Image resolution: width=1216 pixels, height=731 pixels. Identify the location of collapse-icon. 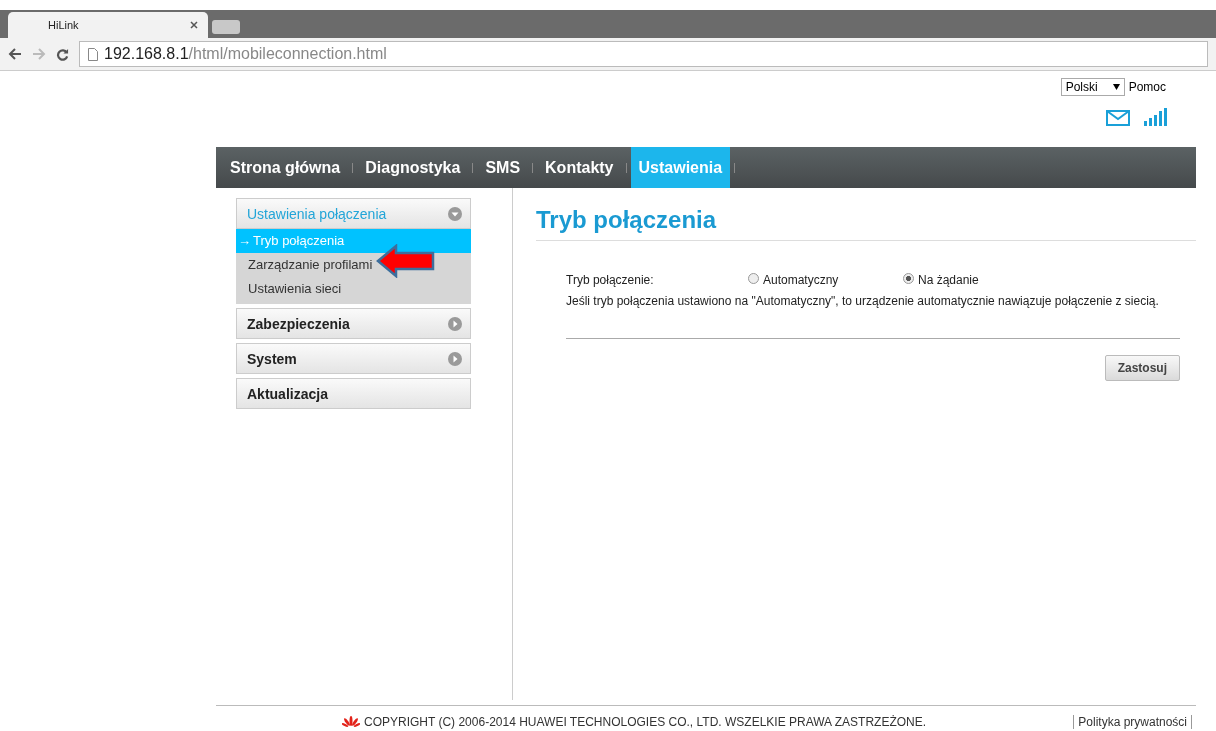
(455, 213).